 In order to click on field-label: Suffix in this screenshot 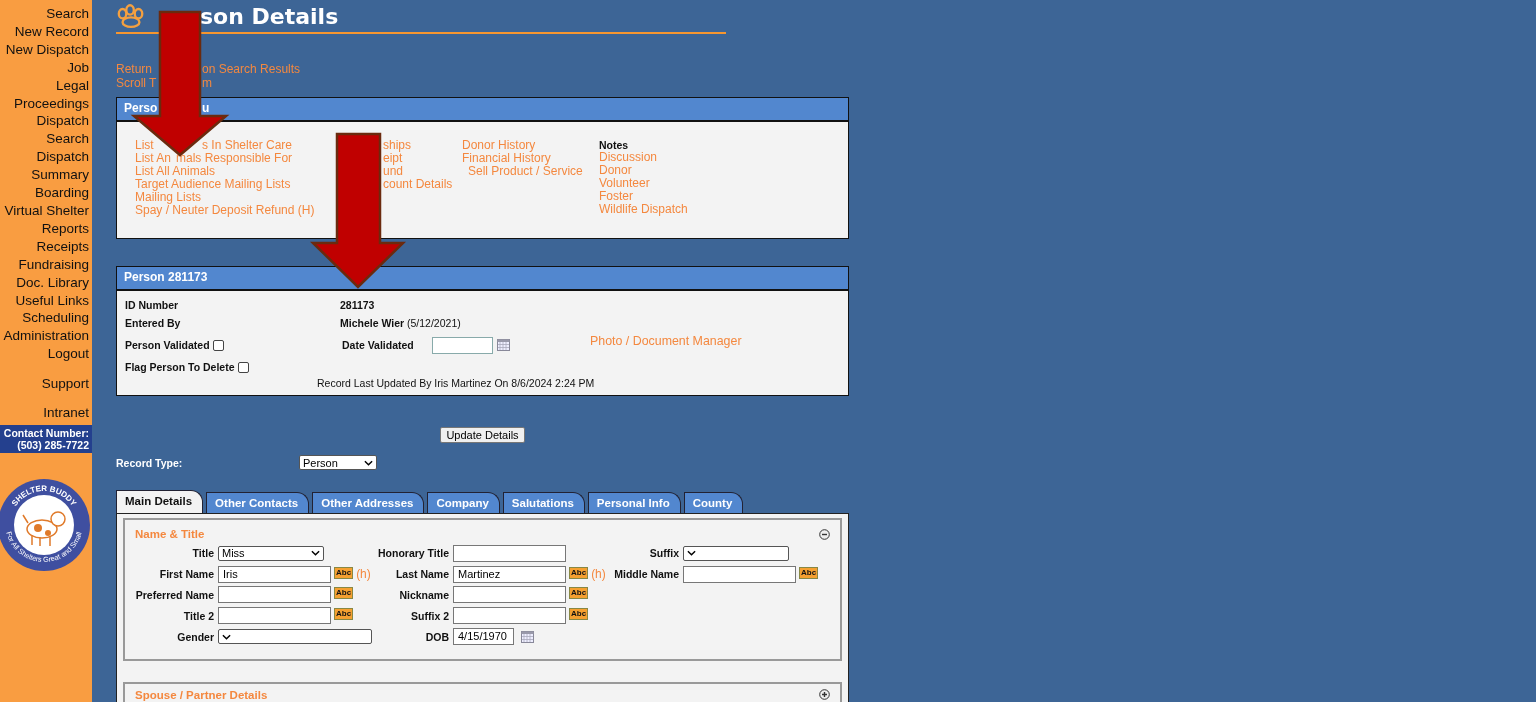, I will do `click(663, 553)`.